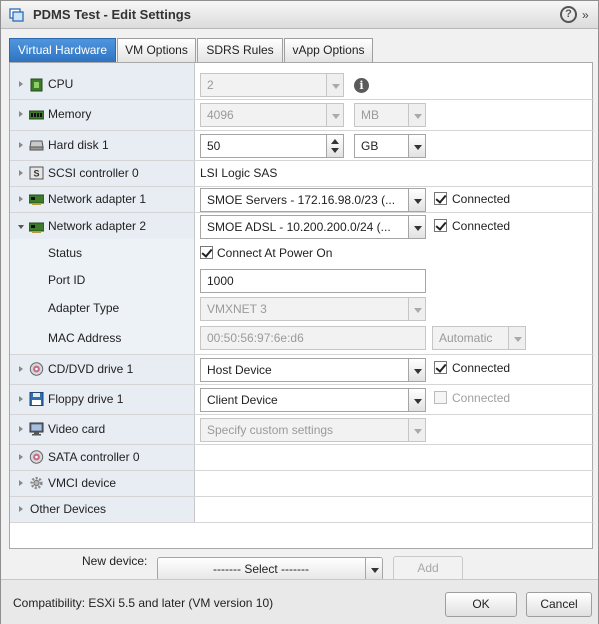 The image size is (599, 624). What do you see at coordinates (36, 85) in the screenshot?
I see `cpu-icon` at bounding box center [36, 85].